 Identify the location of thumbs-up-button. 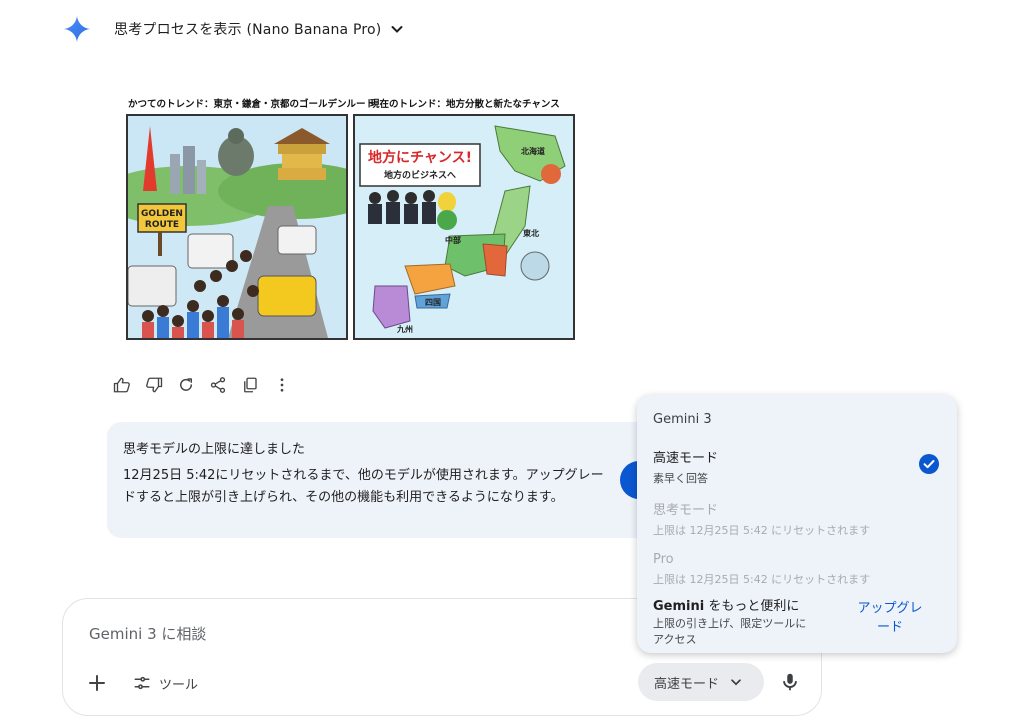
(122, 385).